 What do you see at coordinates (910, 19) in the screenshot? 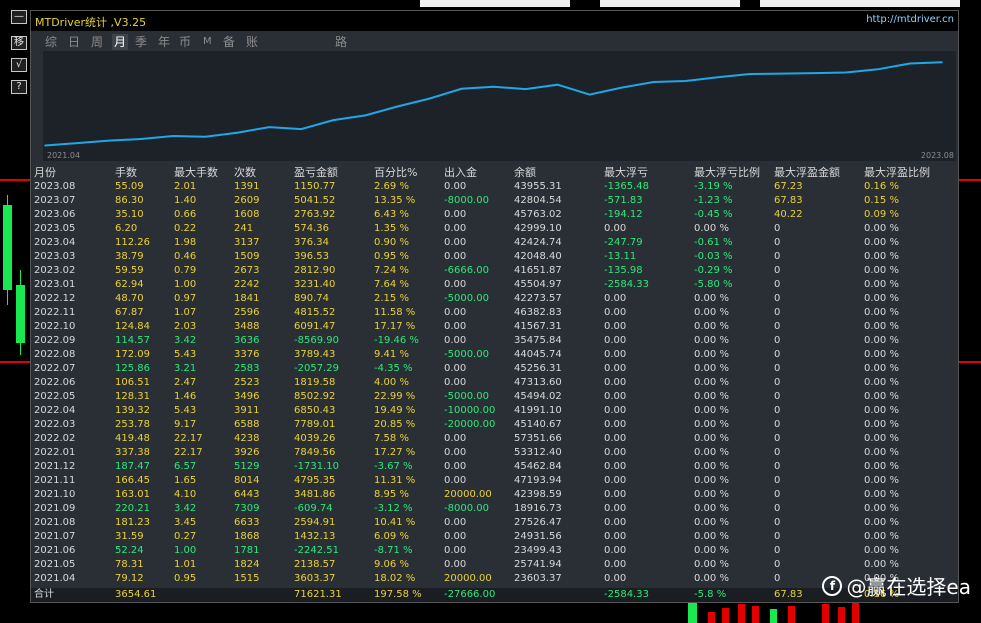
I see `website-link: http://mtdriver.cn` at bounding box center [910, 19].